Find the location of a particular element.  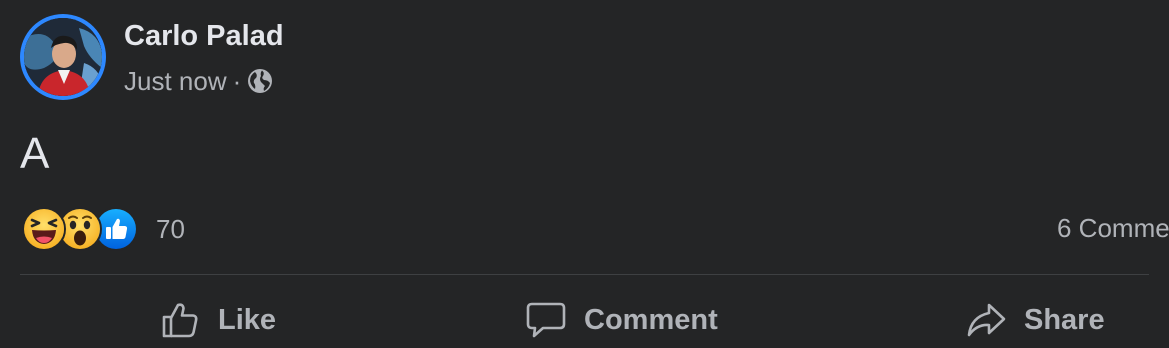

comments-count: 6 Comments is located at coordinates (1113, 228).